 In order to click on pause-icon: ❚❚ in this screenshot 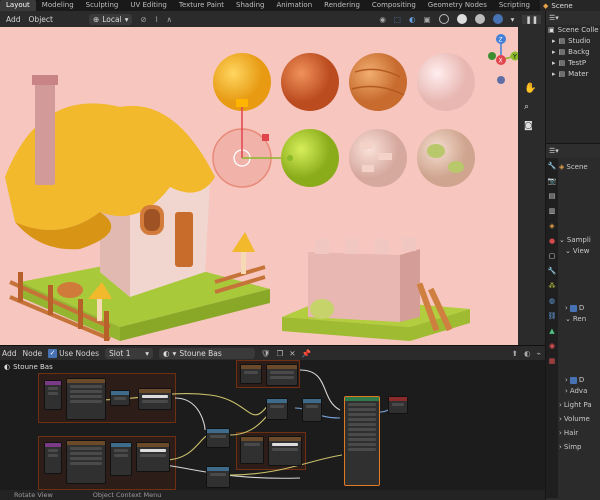, I will do `click(531, 19)`.